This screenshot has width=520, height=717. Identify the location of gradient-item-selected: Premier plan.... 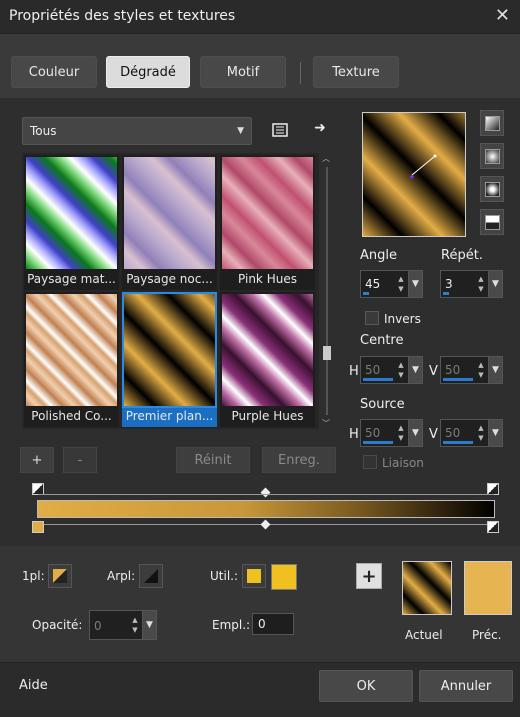
(169, 359).